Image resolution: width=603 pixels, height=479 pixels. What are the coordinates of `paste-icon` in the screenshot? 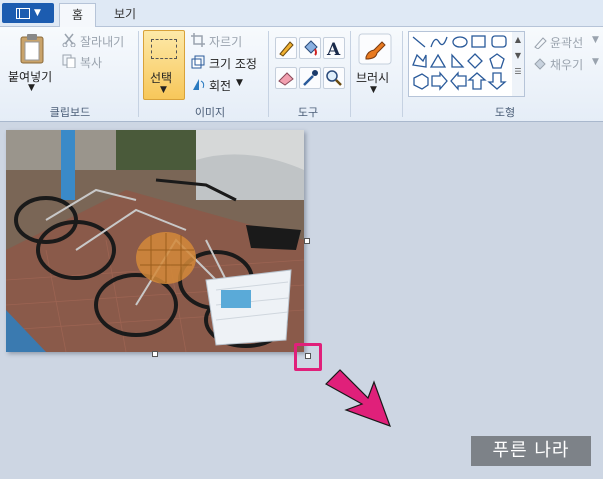 It's located at (32, 49).